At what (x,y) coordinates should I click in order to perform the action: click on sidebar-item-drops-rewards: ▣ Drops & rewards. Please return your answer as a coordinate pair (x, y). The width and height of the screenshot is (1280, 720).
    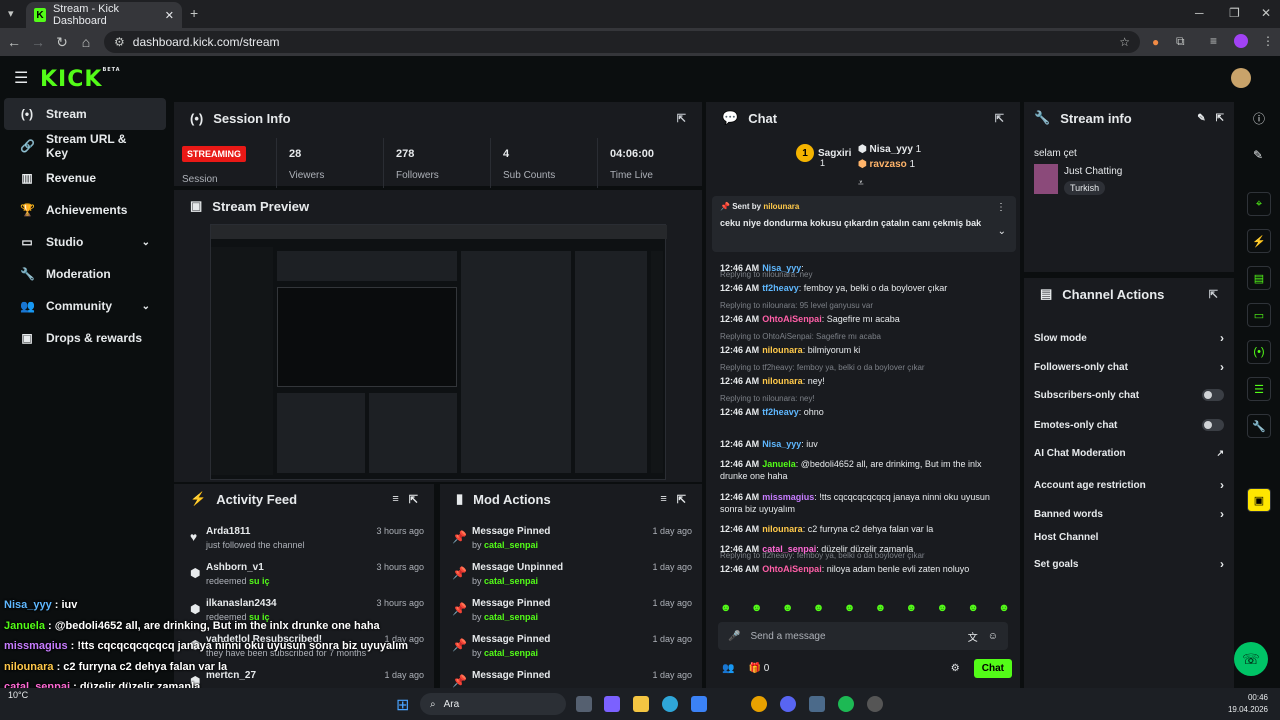
    Looking at the image, I should click on (85, 338).